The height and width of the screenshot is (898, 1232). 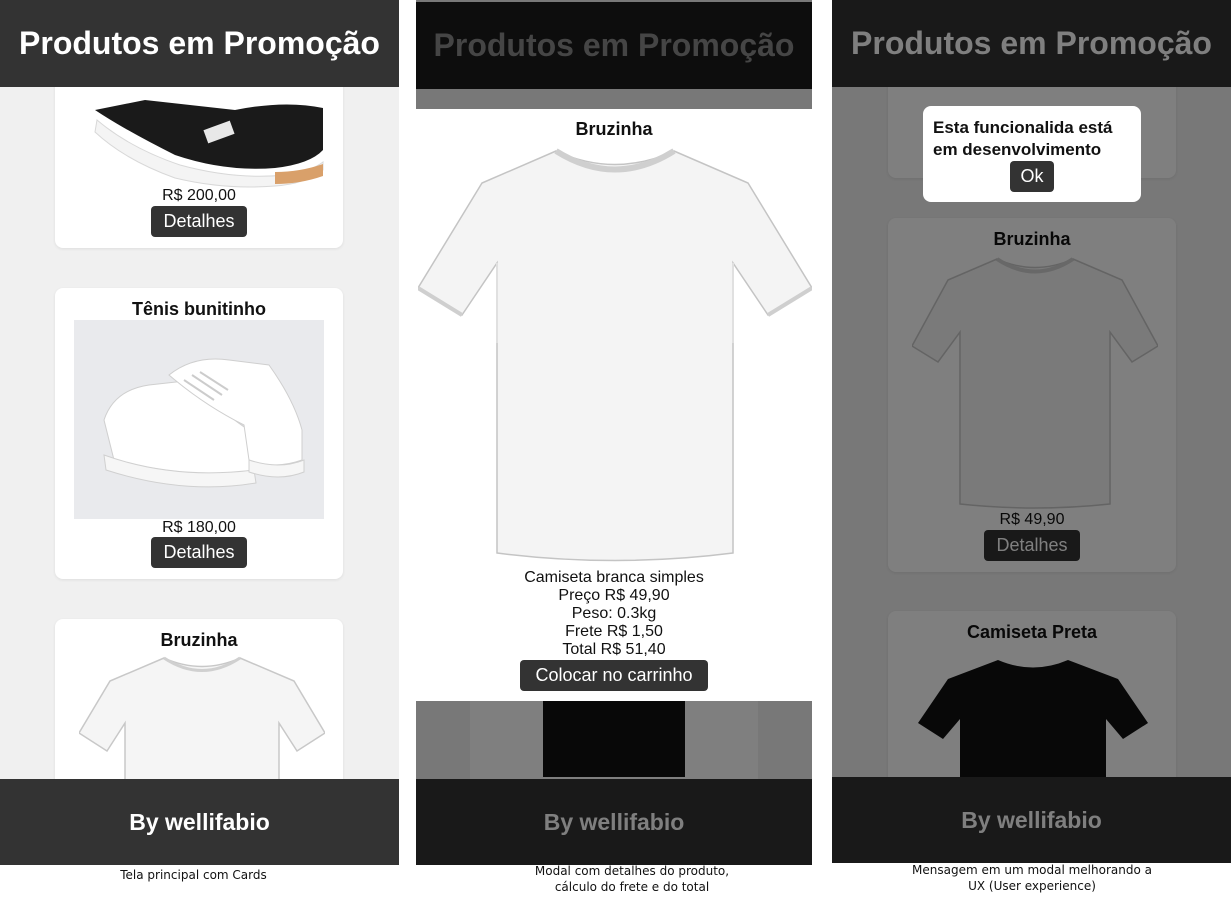 I want to click on shipping-cost: Frete R$ 1,50, so click(x=614, y=631).